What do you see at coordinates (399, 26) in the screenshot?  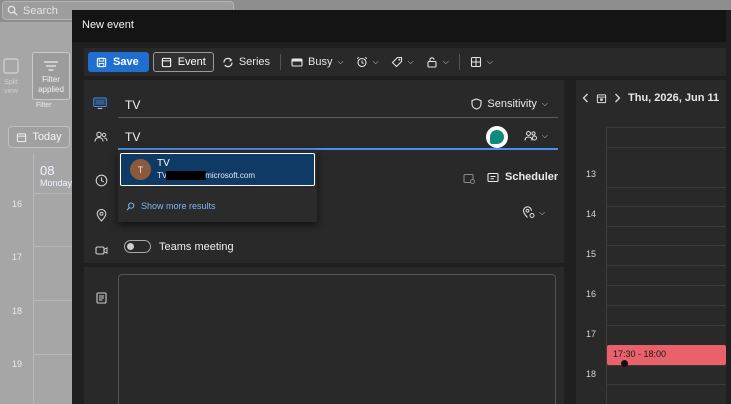 I see `dialog-title-bar` at bounding box center [399, 26].